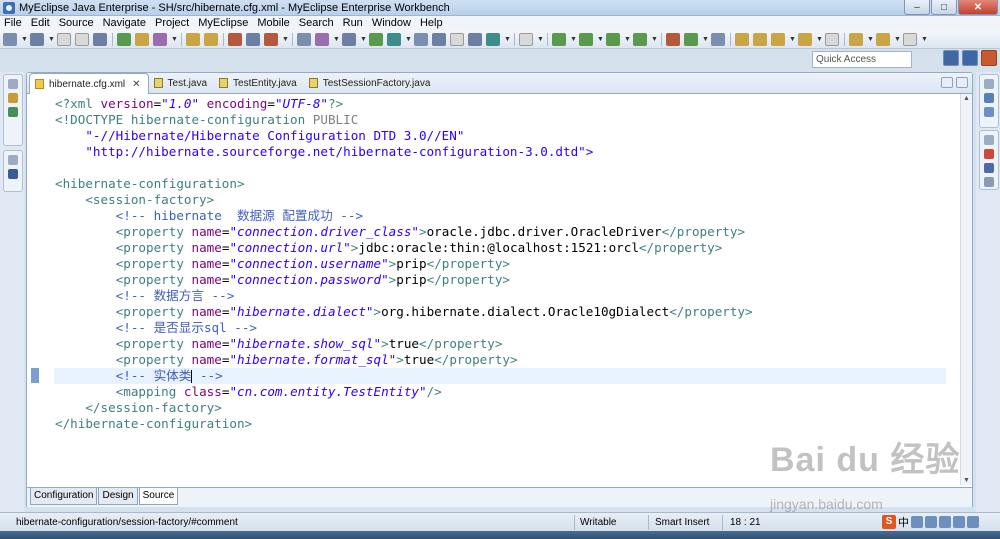  What do you see at coordinates (978, 7) in the screenshot?
I see `close-button: ✕` at bounding box center [978, 7].